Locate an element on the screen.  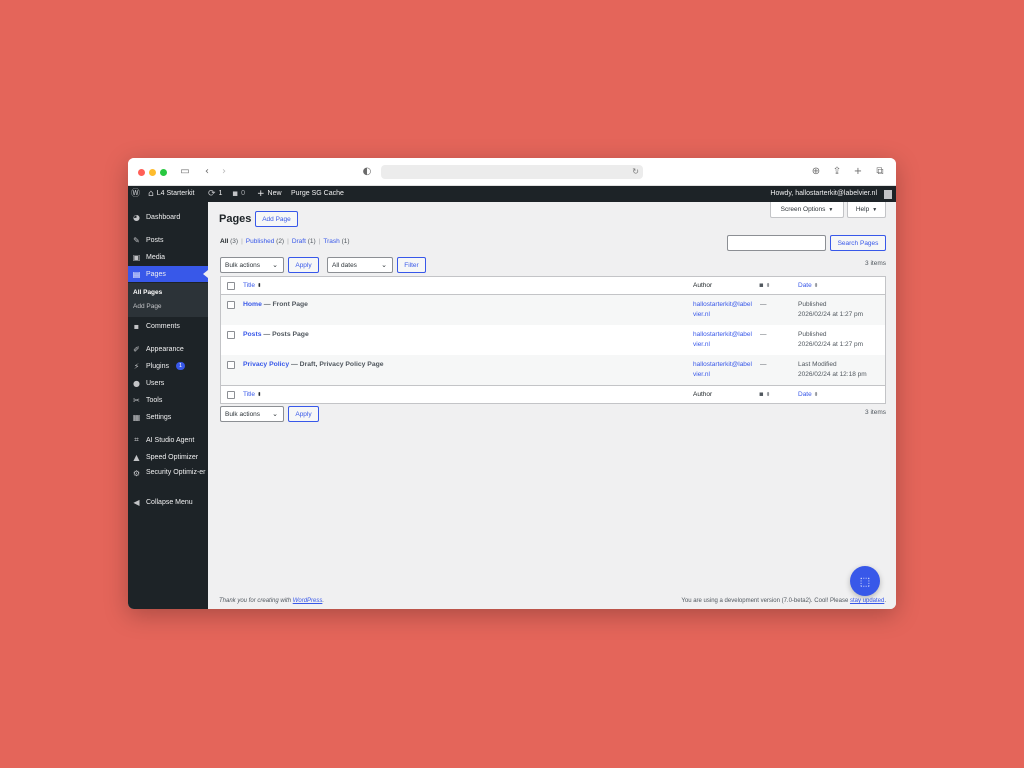
comments-link: ▪ 0 is located at coordinates (238, 194).